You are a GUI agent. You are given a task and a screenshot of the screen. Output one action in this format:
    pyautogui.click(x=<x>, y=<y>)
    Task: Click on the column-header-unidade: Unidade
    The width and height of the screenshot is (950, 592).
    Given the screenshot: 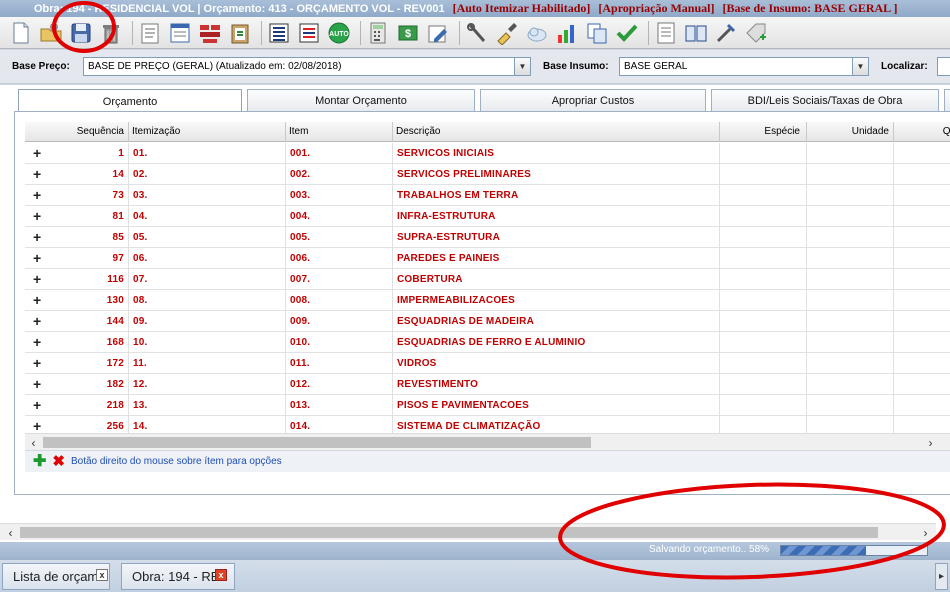 What is the action you would take?
    pyautogui.click(x=850, y=132)
    